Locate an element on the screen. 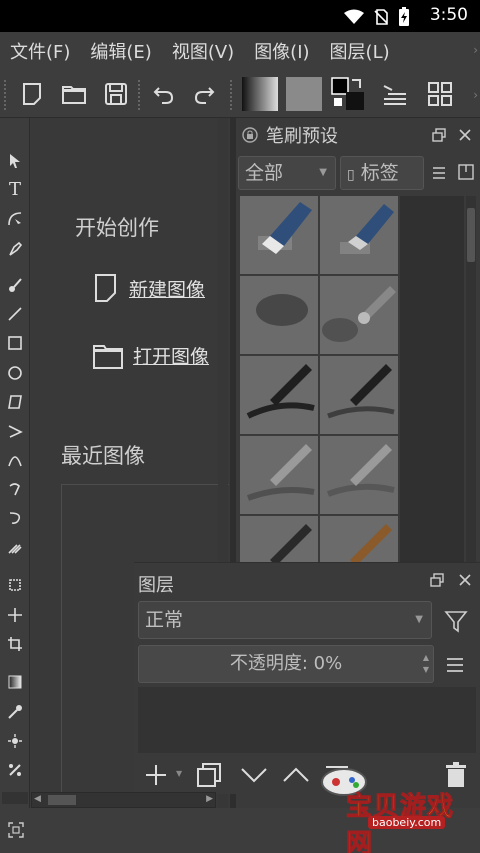 Image resolution: width=480 pixels, height=853 pixels. brush-preset-ink-pen is located at coordinates (279, 395).